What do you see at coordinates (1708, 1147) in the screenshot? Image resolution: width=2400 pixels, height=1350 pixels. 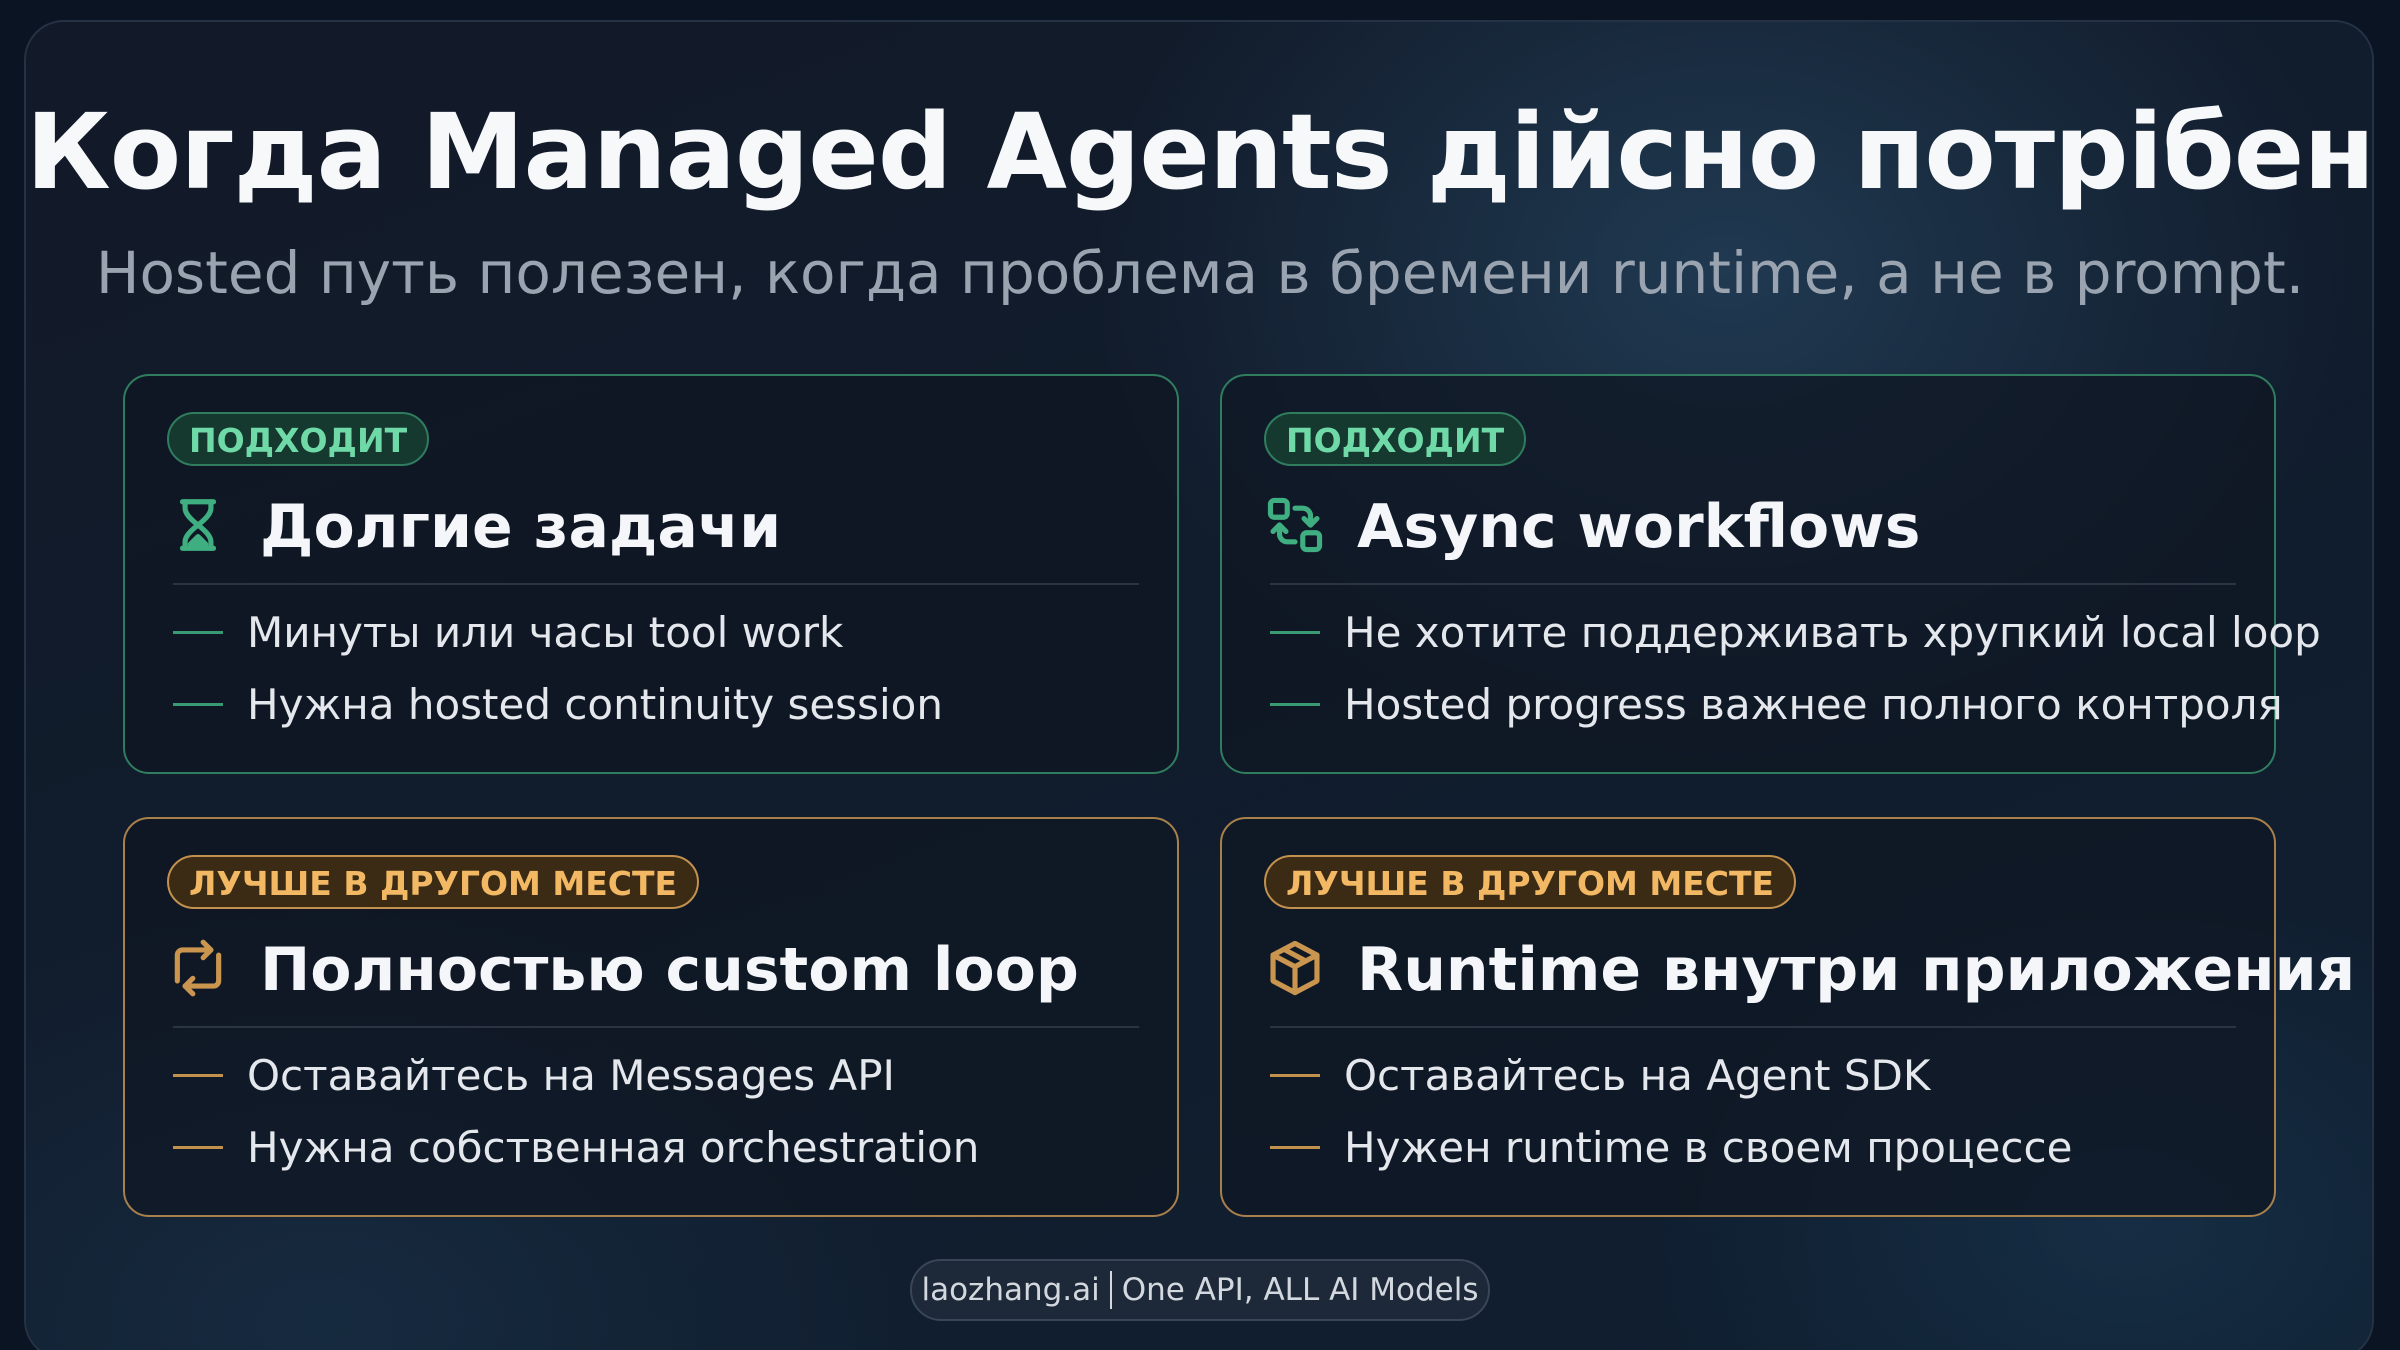 I see `list-item-text: Нужен runtime в своем процессе` at bounding box center [1708, 1147].